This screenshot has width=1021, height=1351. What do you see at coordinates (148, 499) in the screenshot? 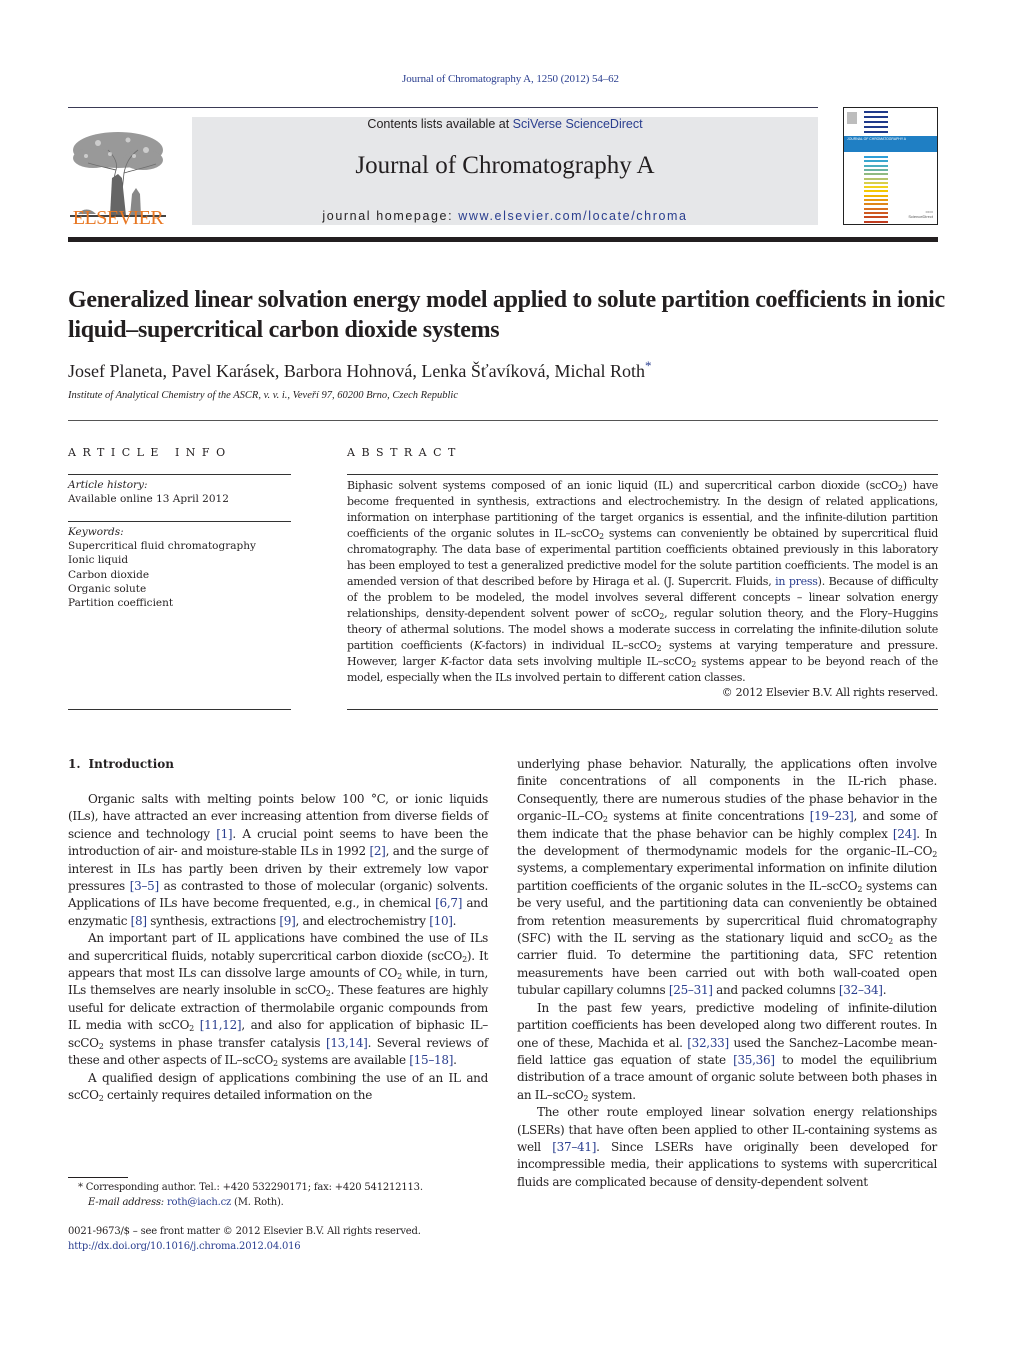
I see `history-value: Available online 13 April 2012` at bounding box center [148, 499].